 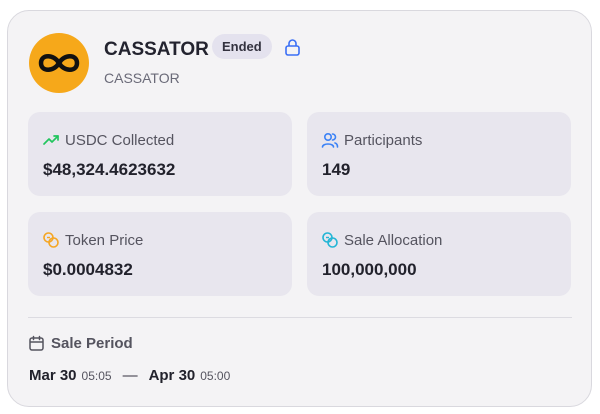 I want to click on stat-label: USDC Collected, so click(x=120, y=140).